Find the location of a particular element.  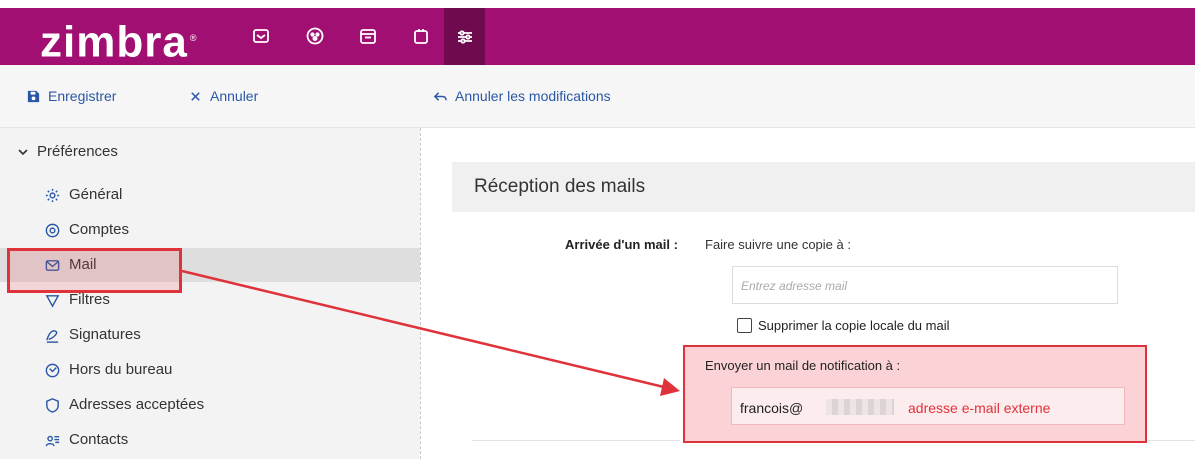

calendar-app-icon is located at coordinates (368, 36).